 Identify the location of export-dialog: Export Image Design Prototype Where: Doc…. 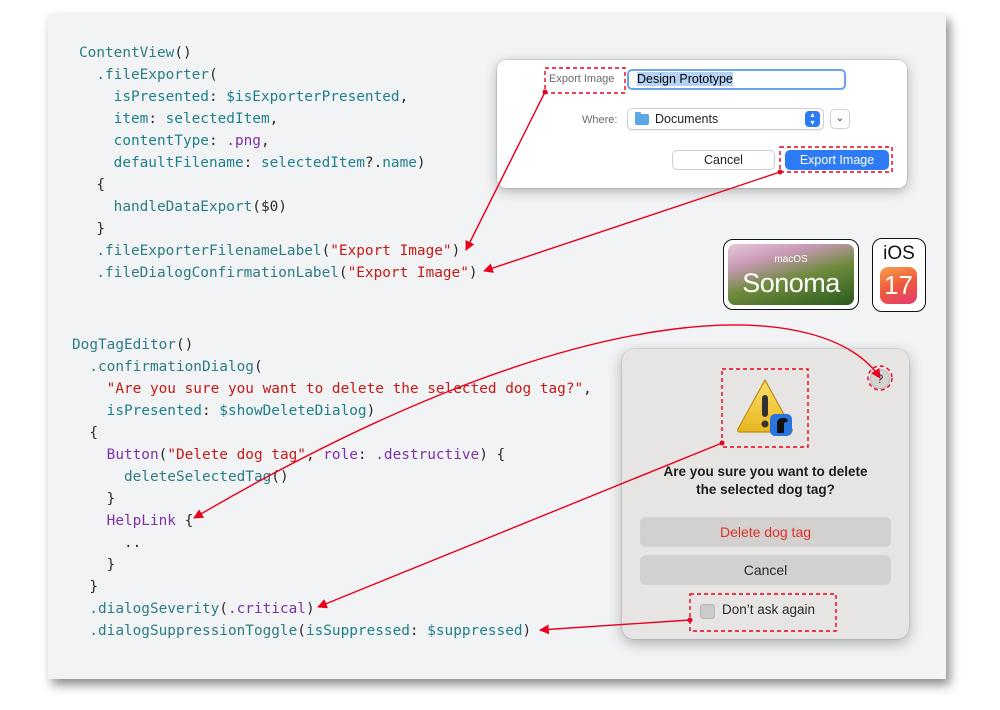
(702, 124).